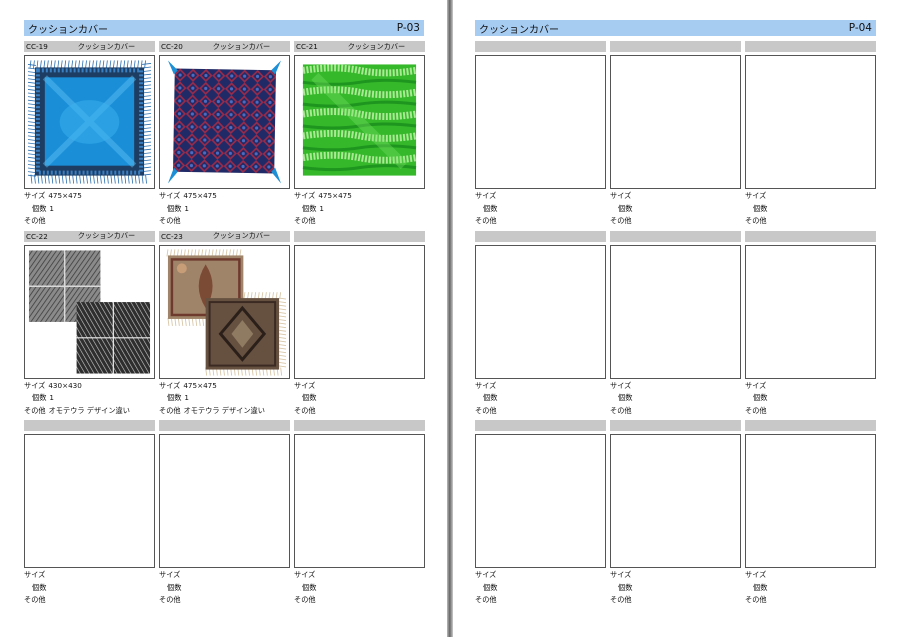 The width and height of the screenshot is (900, 637). What do you see at coordinates (89, 311) in the screenshot?
I see `grey-striped-cushion-image` at bounding box center [89, 311].